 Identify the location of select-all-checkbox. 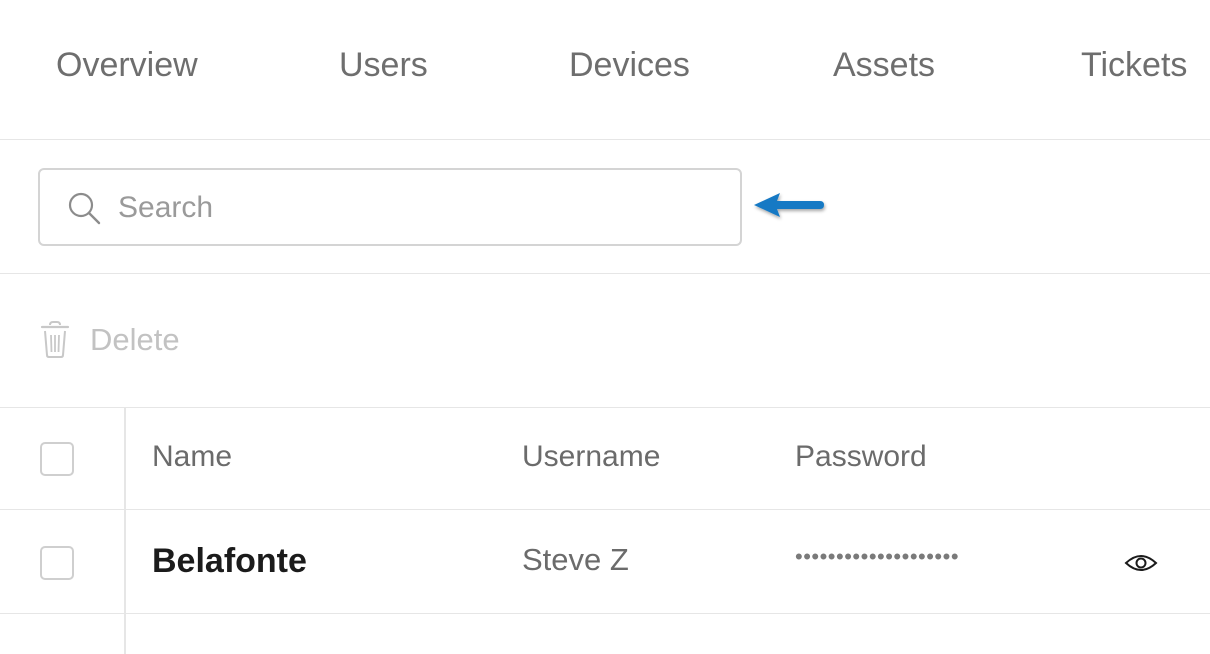
(57, 459).